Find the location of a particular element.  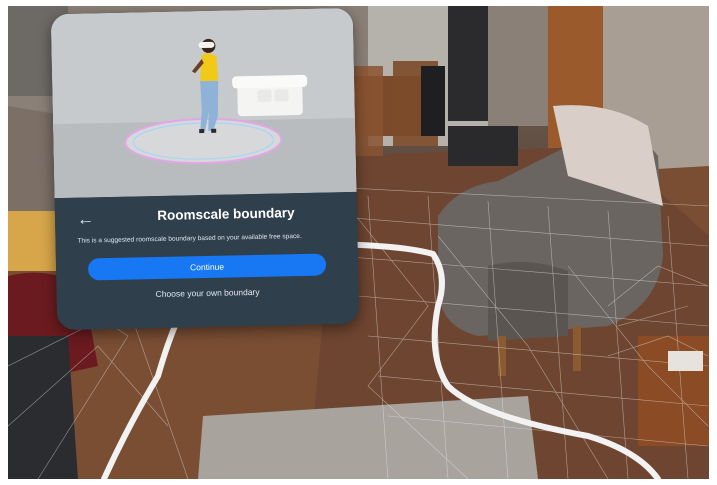

choose-own-boundary-link: Choose your own boundary is located at coordinates (208, 293).